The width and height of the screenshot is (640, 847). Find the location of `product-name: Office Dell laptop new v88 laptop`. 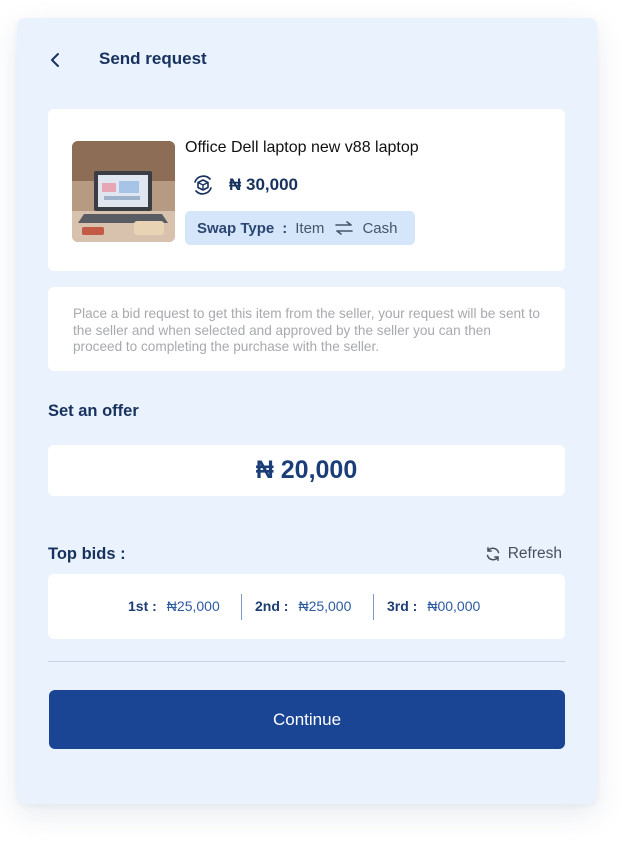

product-name: Office Dell laptop new v88 laptop is located at coordinates (302, 147).